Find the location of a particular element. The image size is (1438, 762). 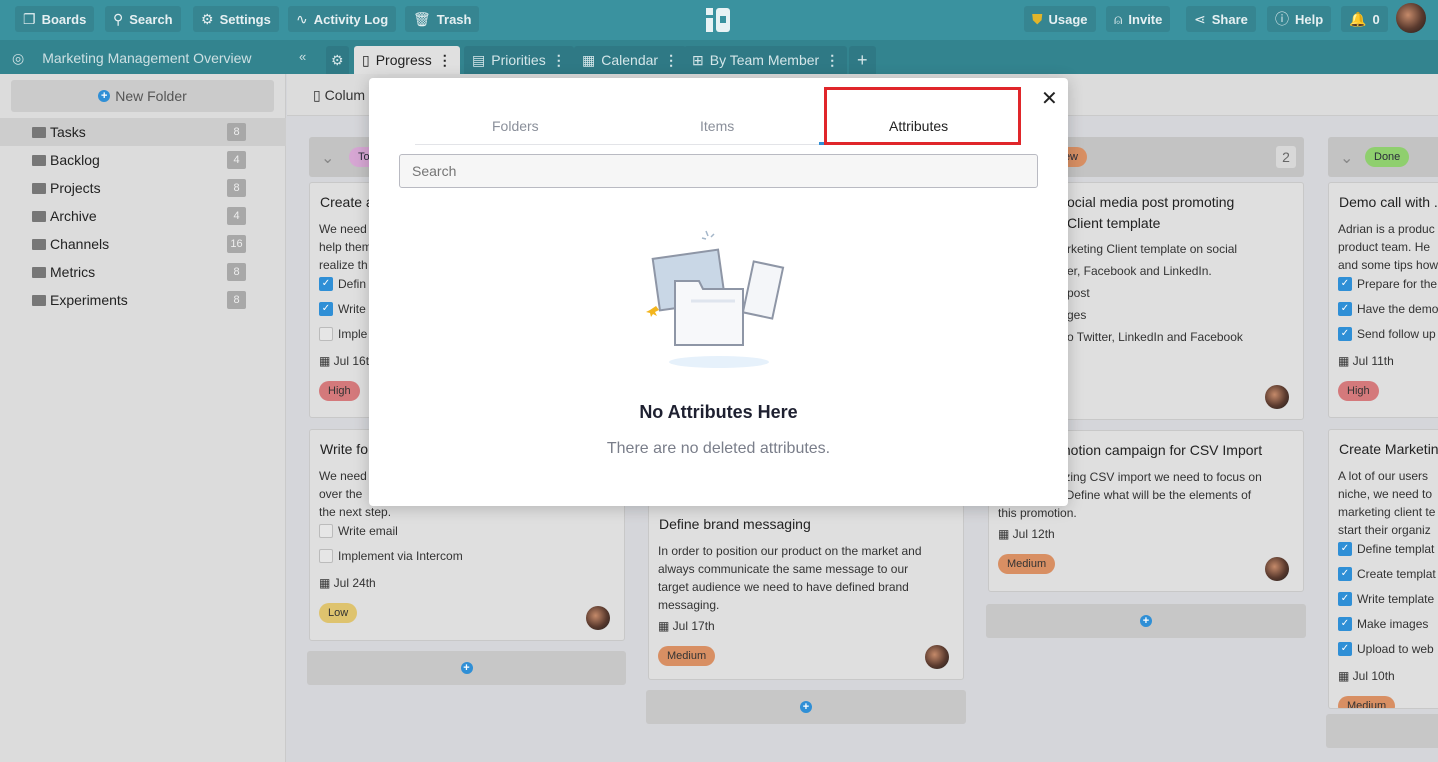

checklist-item: Imple is located at coordinates (353, 334).